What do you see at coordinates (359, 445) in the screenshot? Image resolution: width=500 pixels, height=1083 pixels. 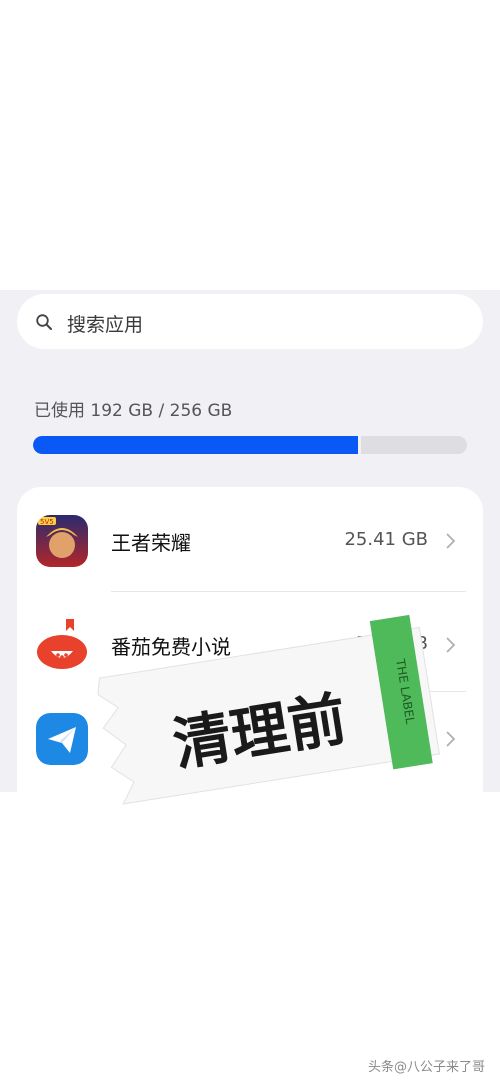 I see `storage-progress-separator` at bounding box center [359, 445].